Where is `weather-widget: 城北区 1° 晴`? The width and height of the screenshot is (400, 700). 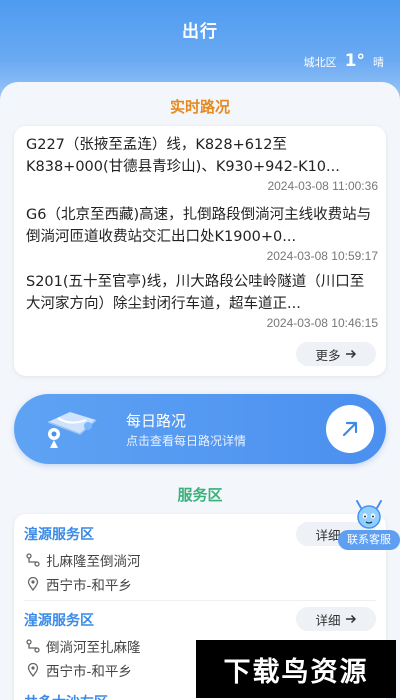 weather-widget: 城北区 1° 晴 is located at coordinates (344, 61).